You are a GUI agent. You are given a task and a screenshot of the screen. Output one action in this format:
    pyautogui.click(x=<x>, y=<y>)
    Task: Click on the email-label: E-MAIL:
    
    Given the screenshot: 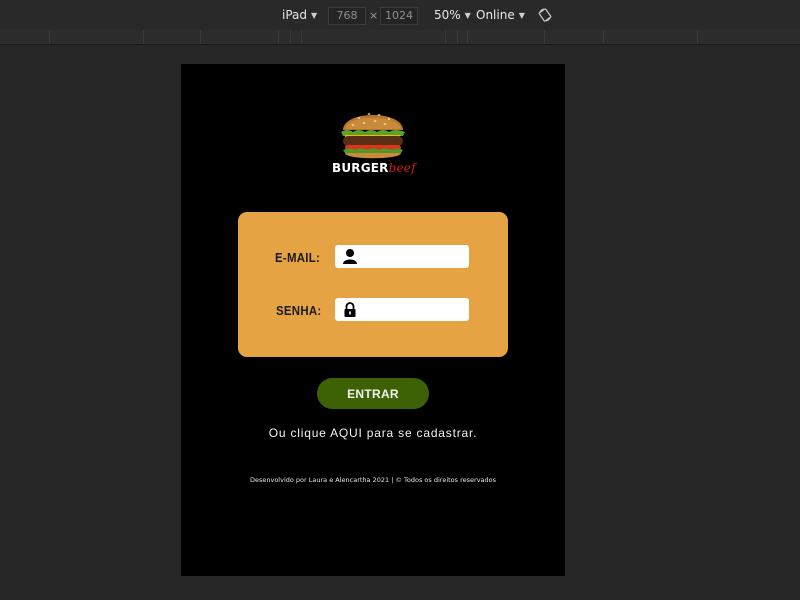 What is the action you would take?
    pyautogui.click(x=298, y=257)
    